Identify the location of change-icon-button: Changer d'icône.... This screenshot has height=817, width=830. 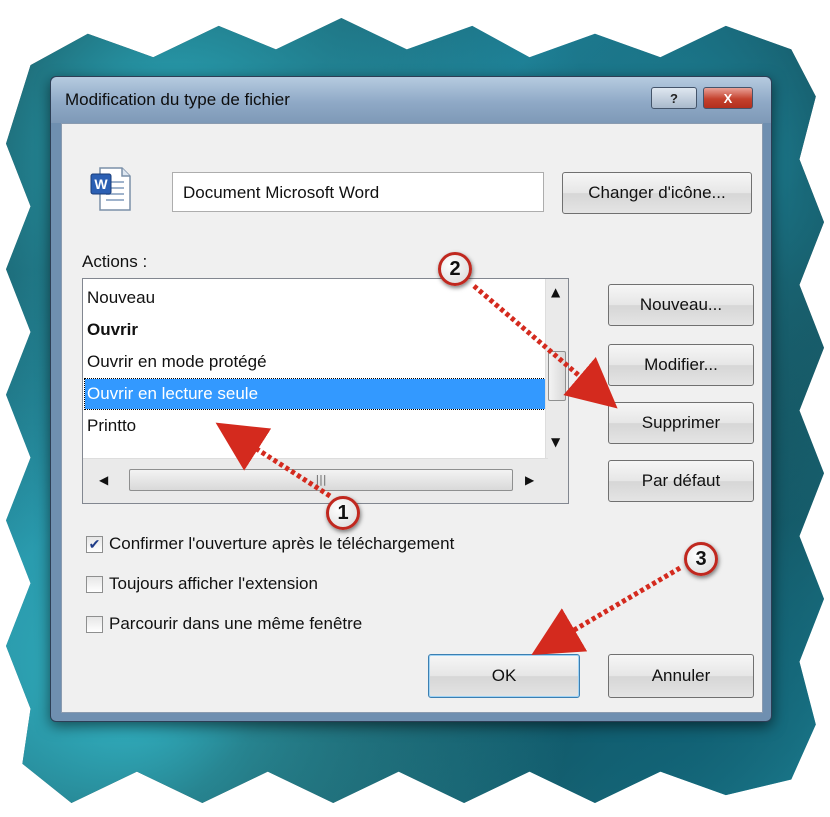
(657, 193).